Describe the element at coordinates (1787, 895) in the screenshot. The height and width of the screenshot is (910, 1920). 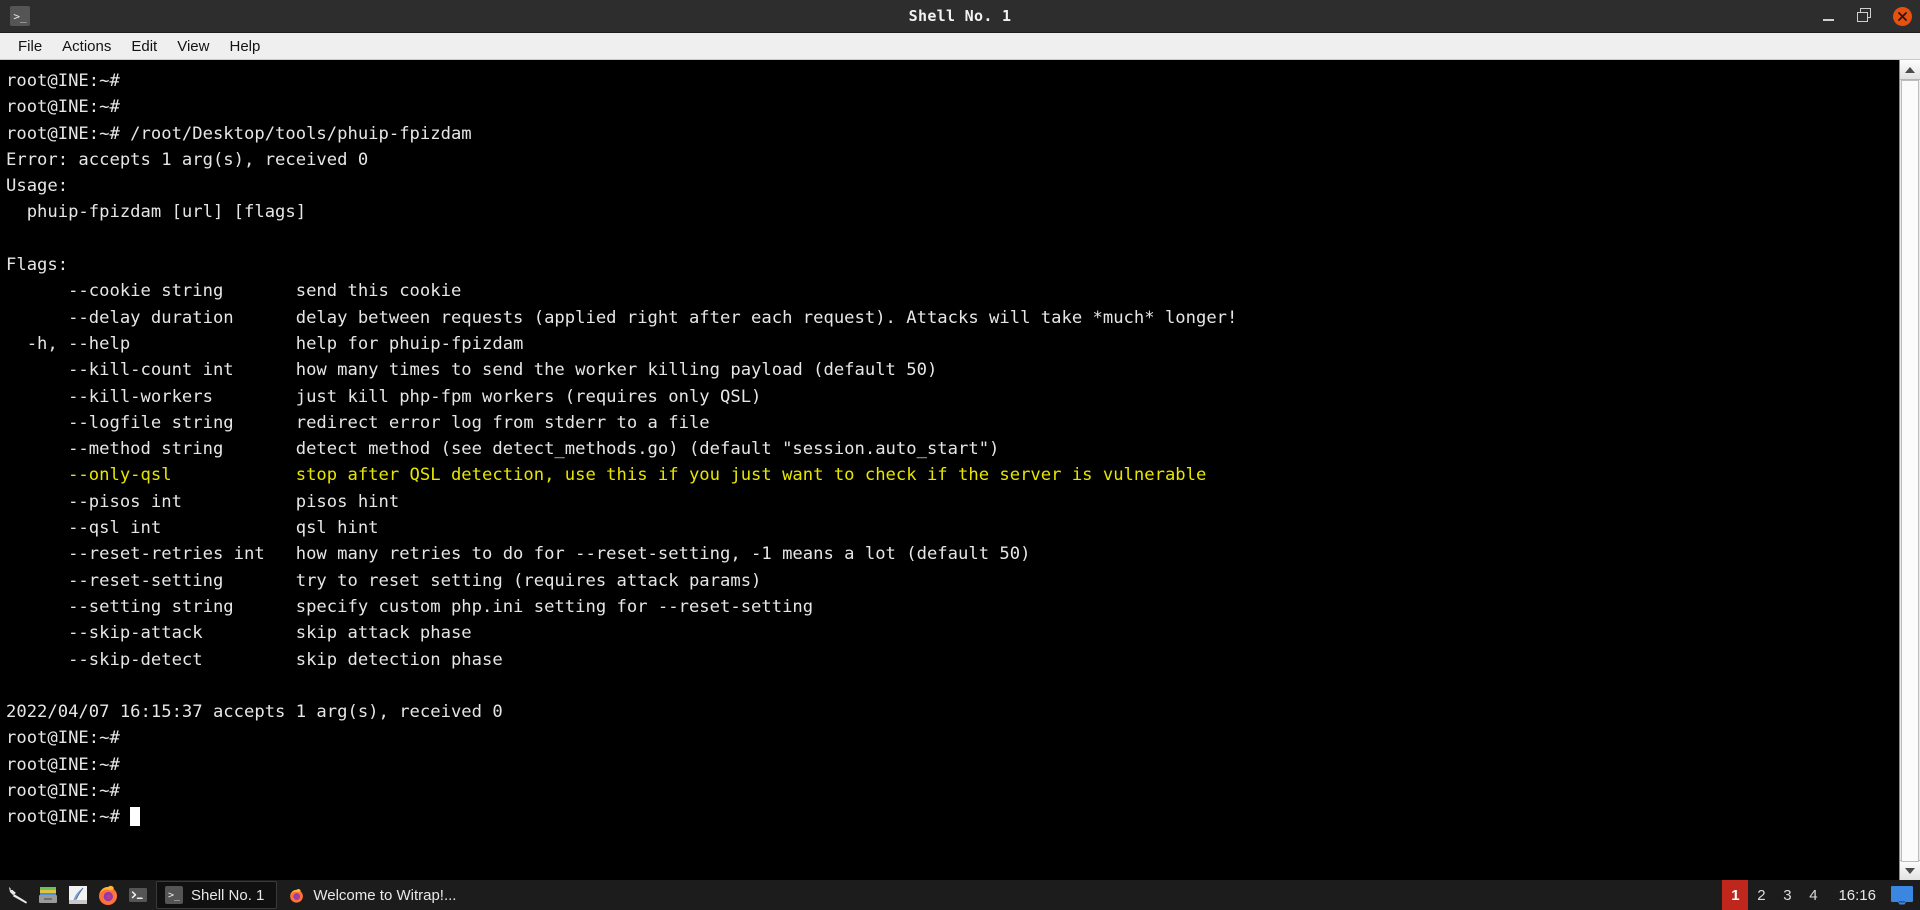
I see `workspace-3: 3` at that location.